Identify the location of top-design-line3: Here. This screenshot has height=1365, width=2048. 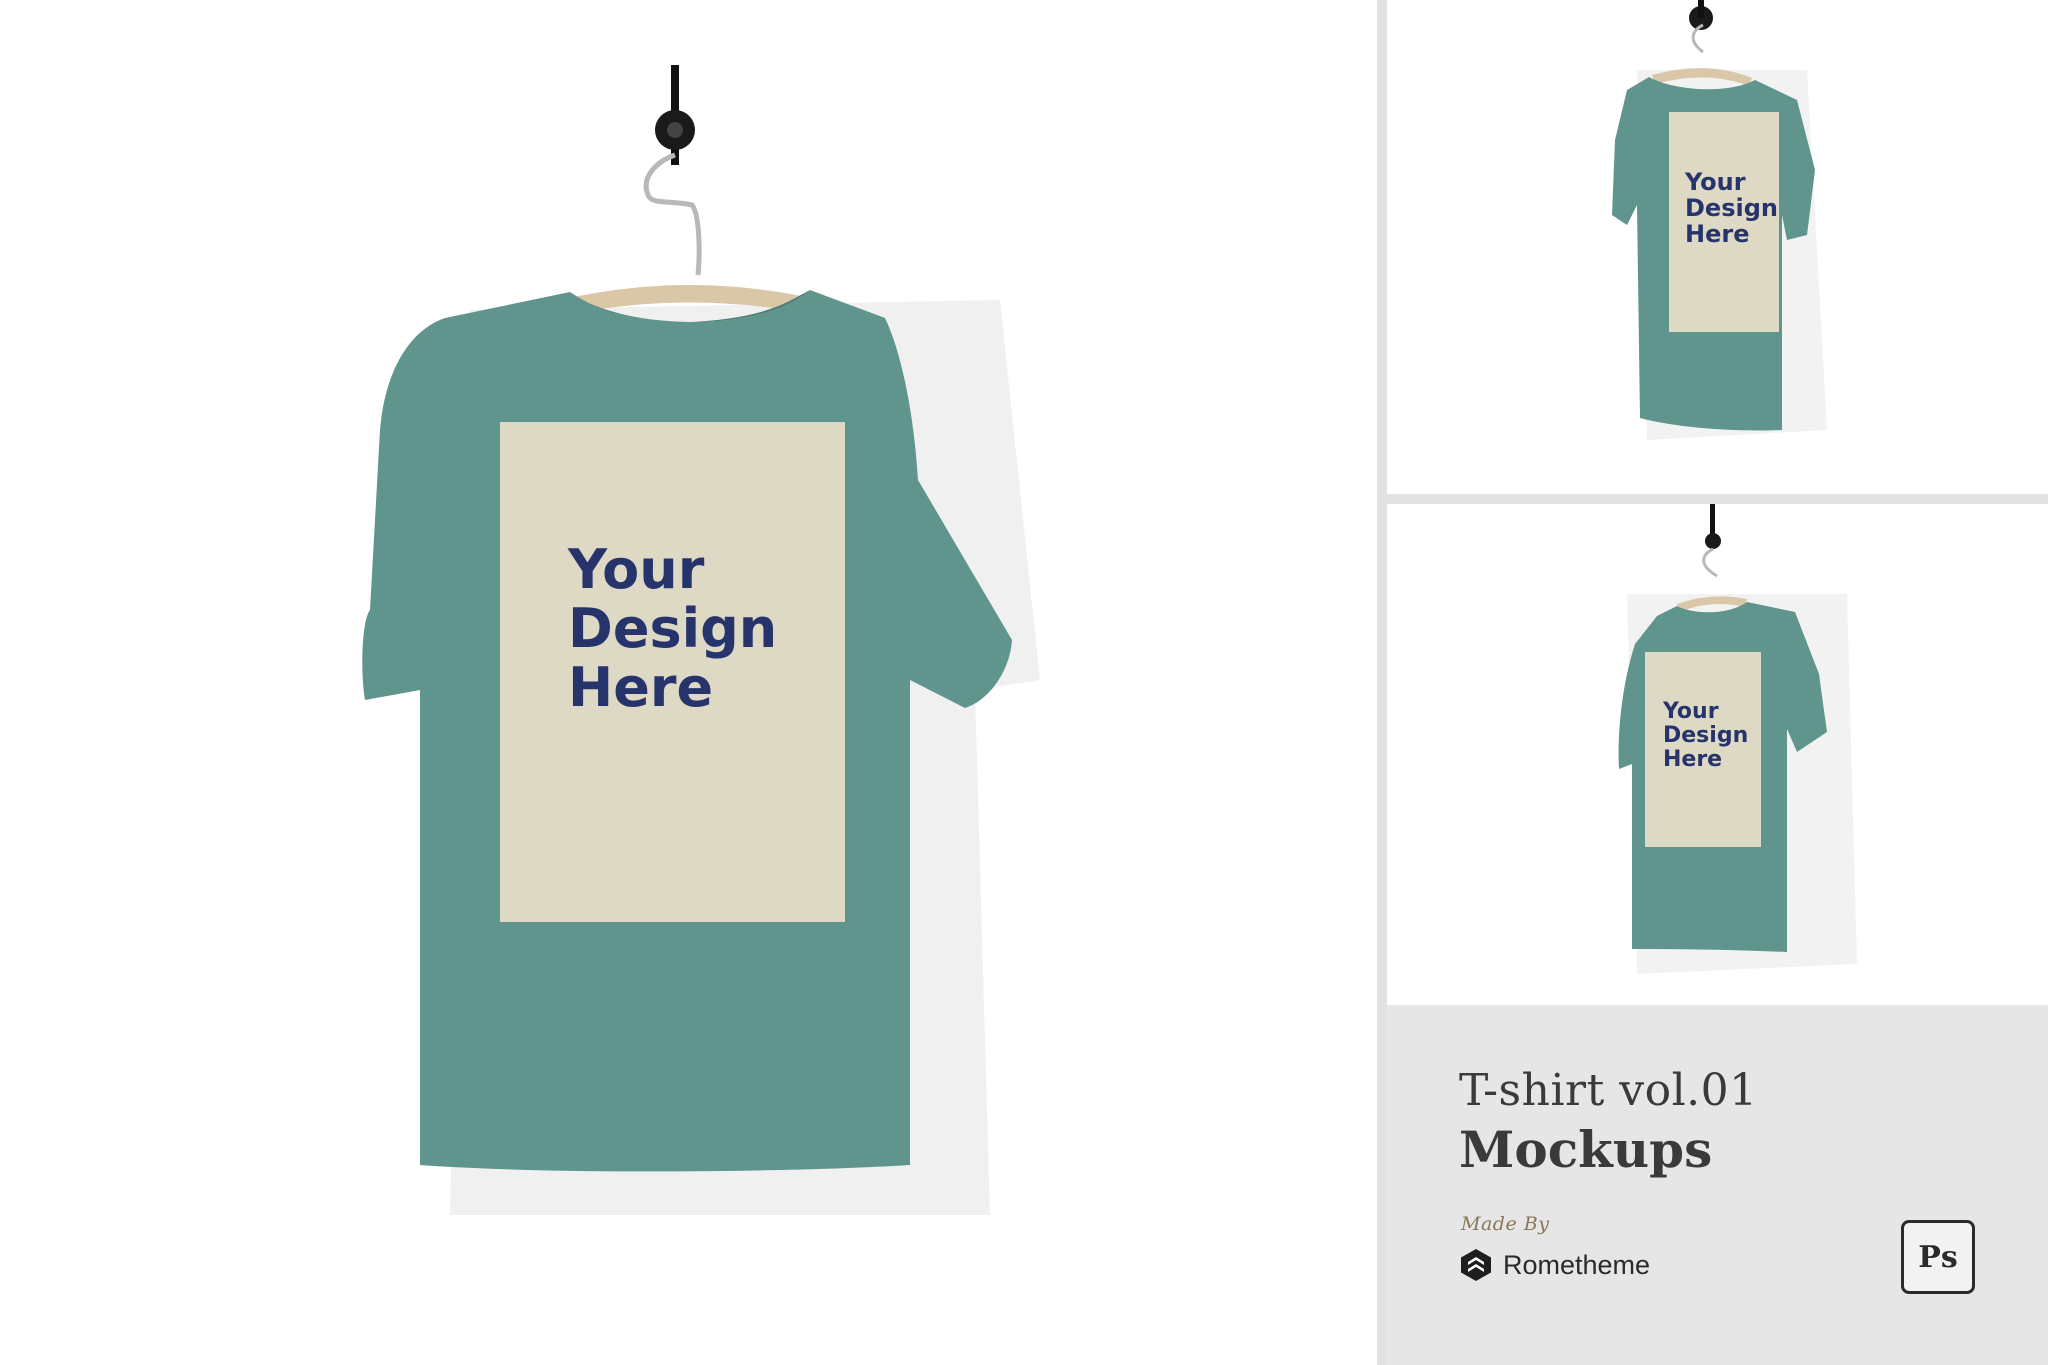
(1717, 234).